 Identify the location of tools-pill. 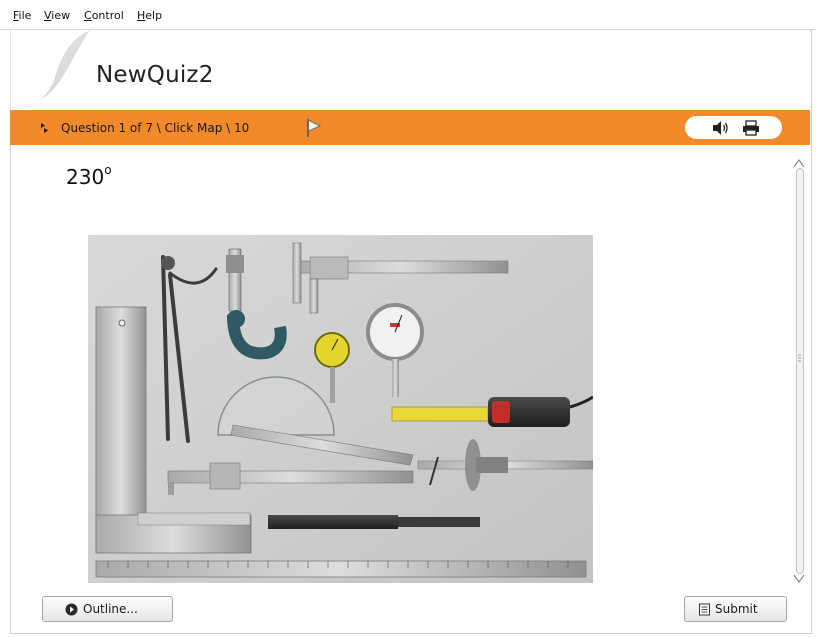
(733, 127).